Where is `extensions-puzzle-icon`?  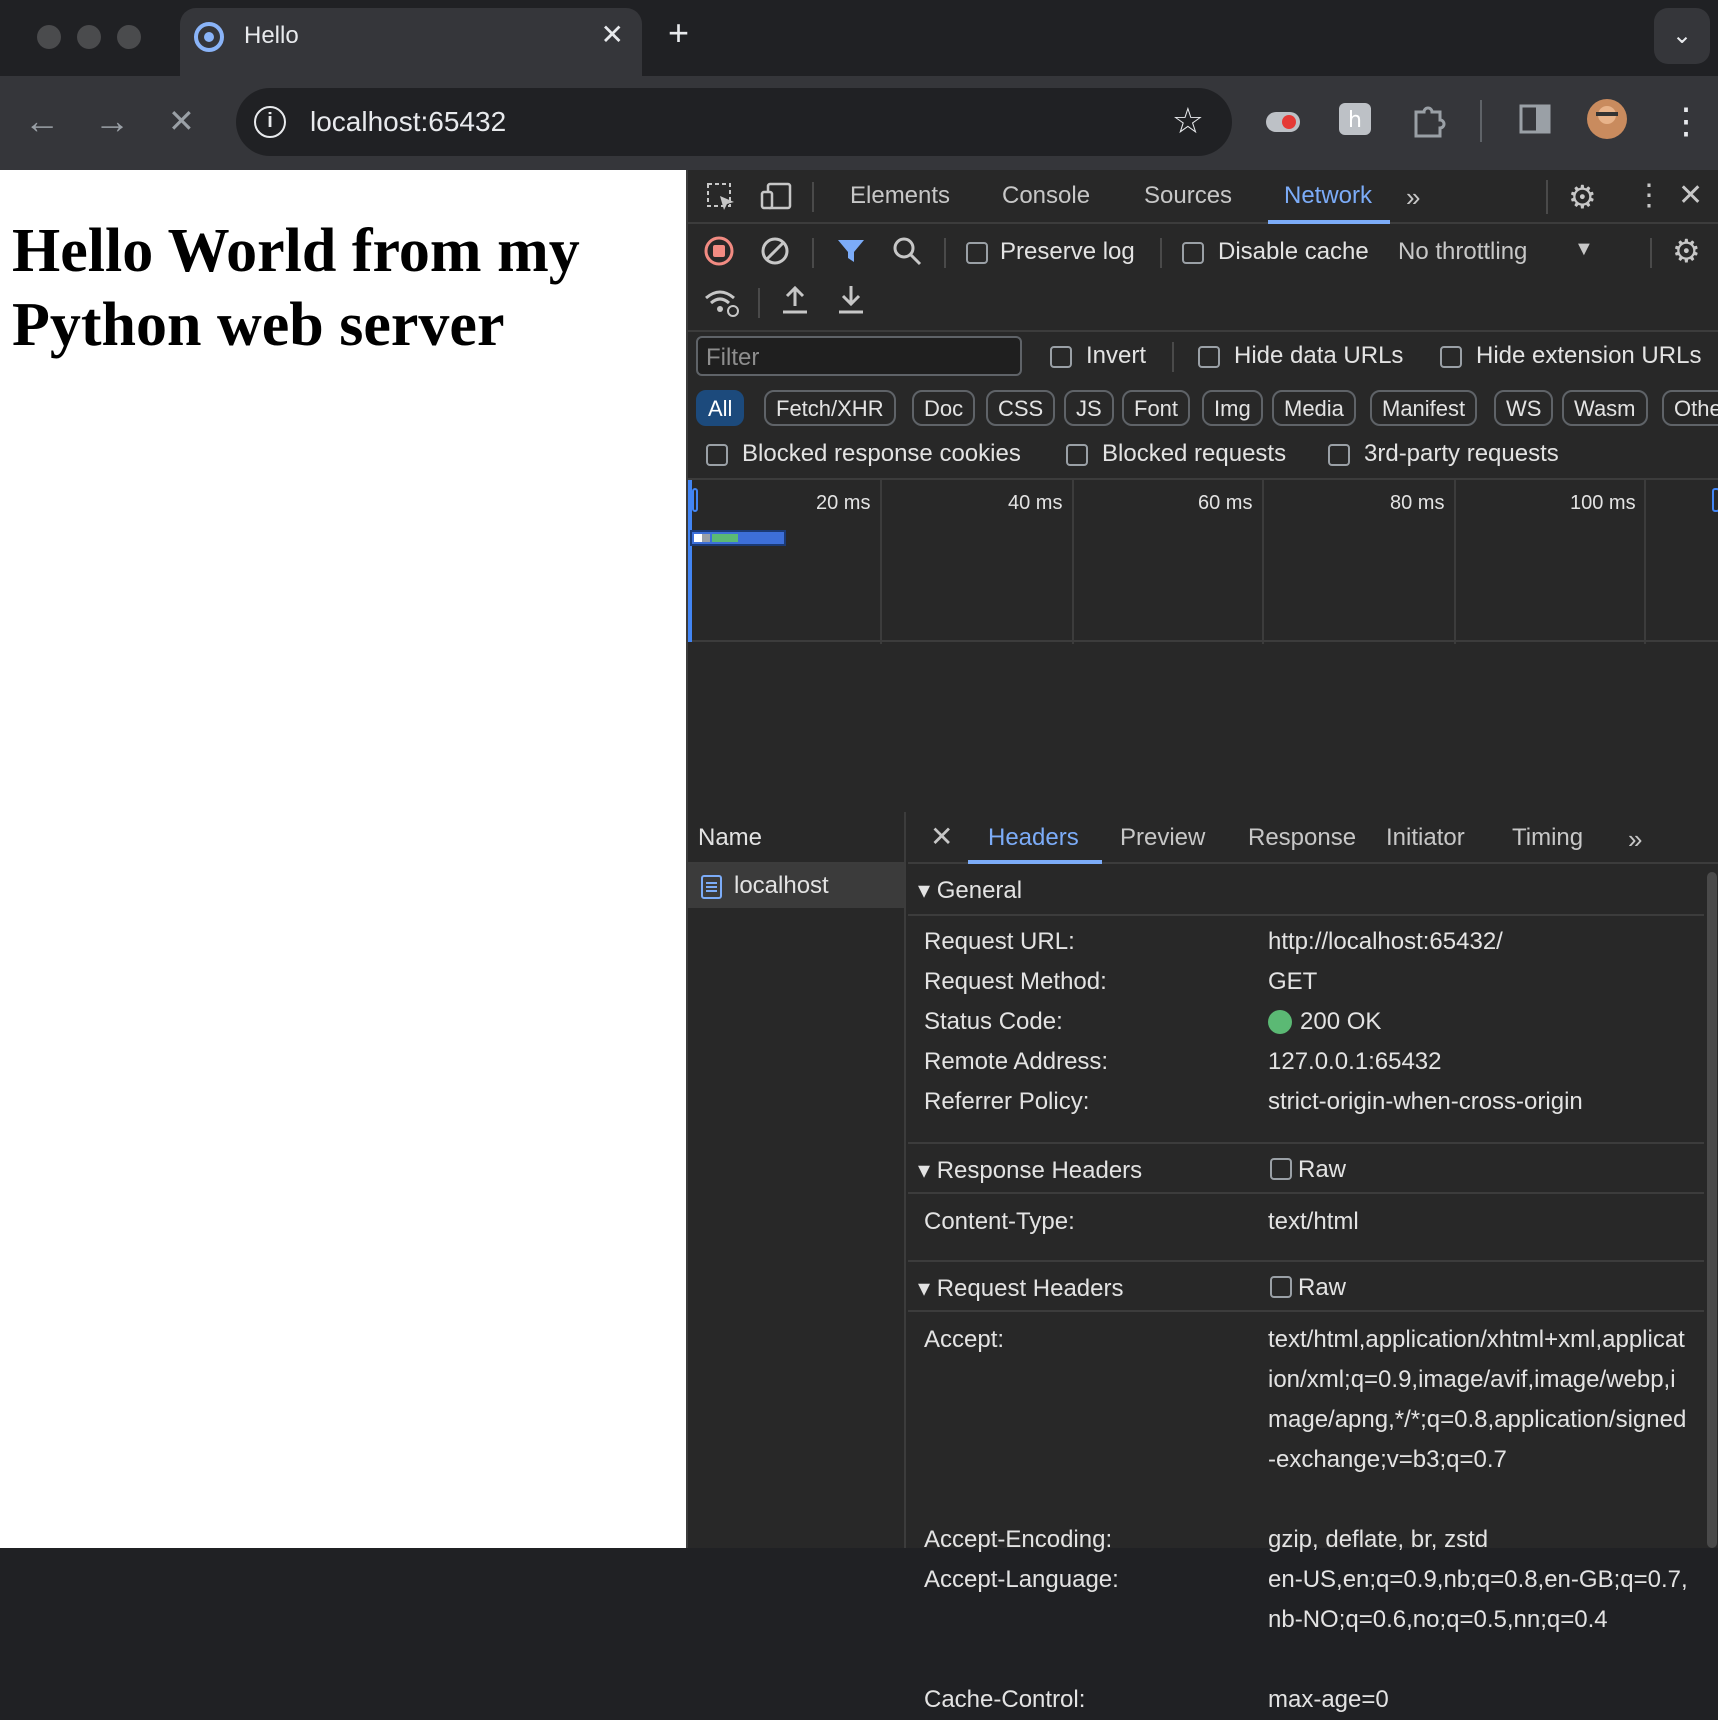 extensions-puzzle-icon is located at coordinates (1428, 120).